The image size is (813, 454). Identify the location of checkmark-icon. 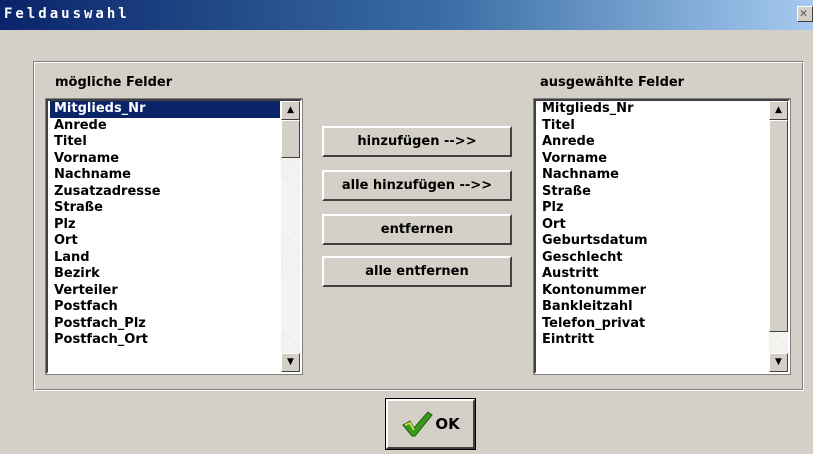
(418, 424).